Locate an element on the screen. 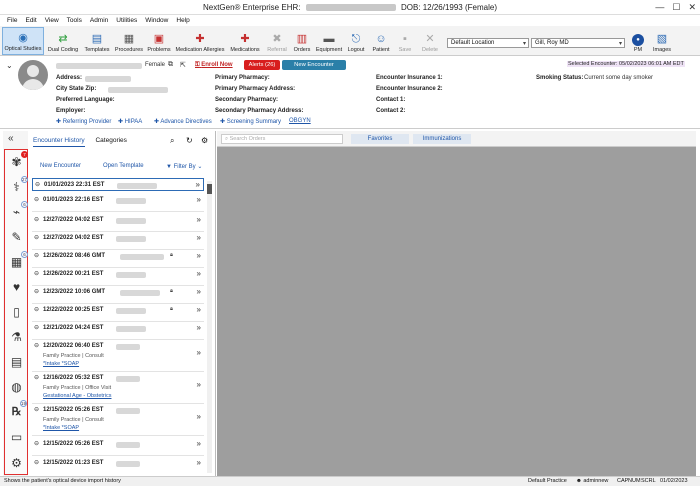 The height and width of the screenshot is (486, 700). new-encounter-button: New Encounter is located at coordinates (314, 65).